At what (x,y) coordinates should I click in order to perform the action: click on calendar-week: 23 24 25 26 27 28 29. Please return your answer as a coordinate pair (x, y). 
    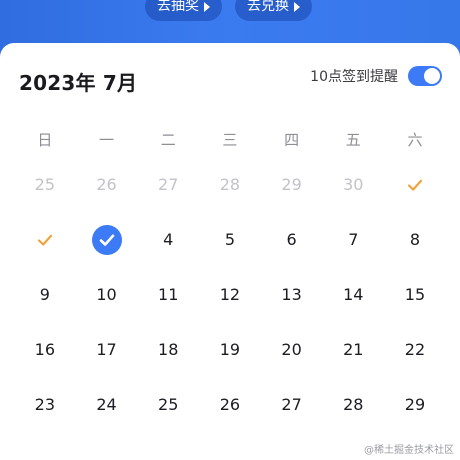
    Looking at the image, I should click on (230, 404).